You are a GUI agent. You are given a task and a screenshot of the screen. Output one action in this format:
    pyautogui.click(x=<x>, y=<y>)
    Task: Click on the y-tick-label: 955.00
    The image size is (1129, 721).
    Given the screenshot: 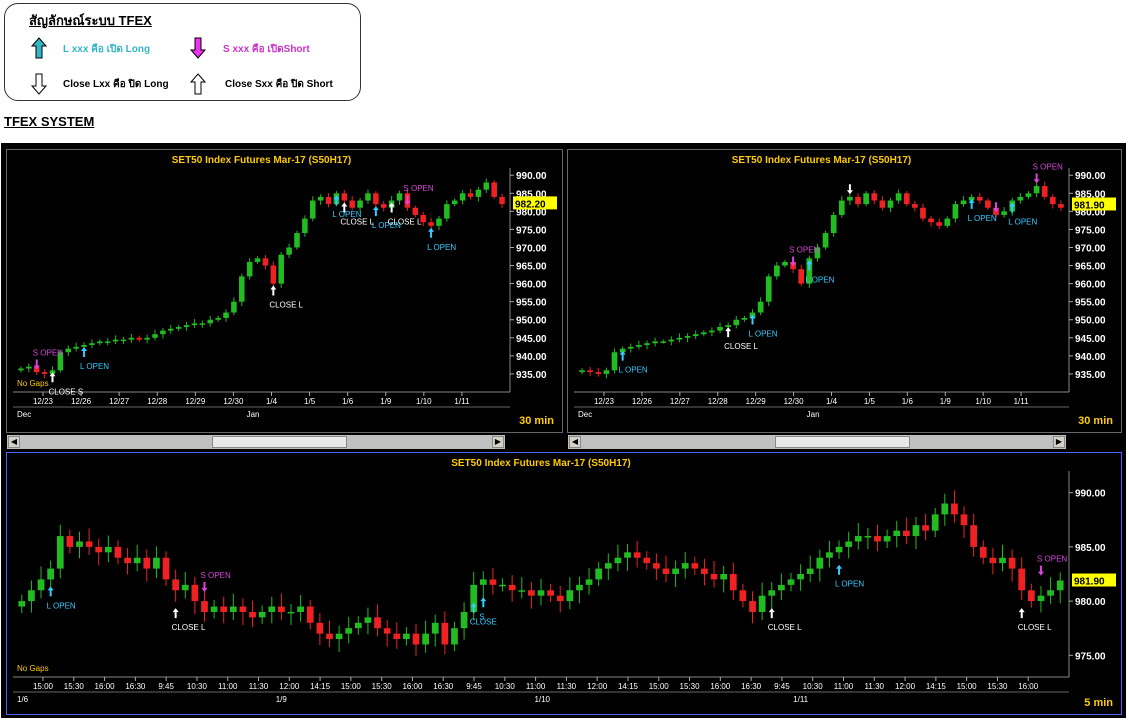 What is the action you would take?
    pyautogui.click(x=531, y=303)
    